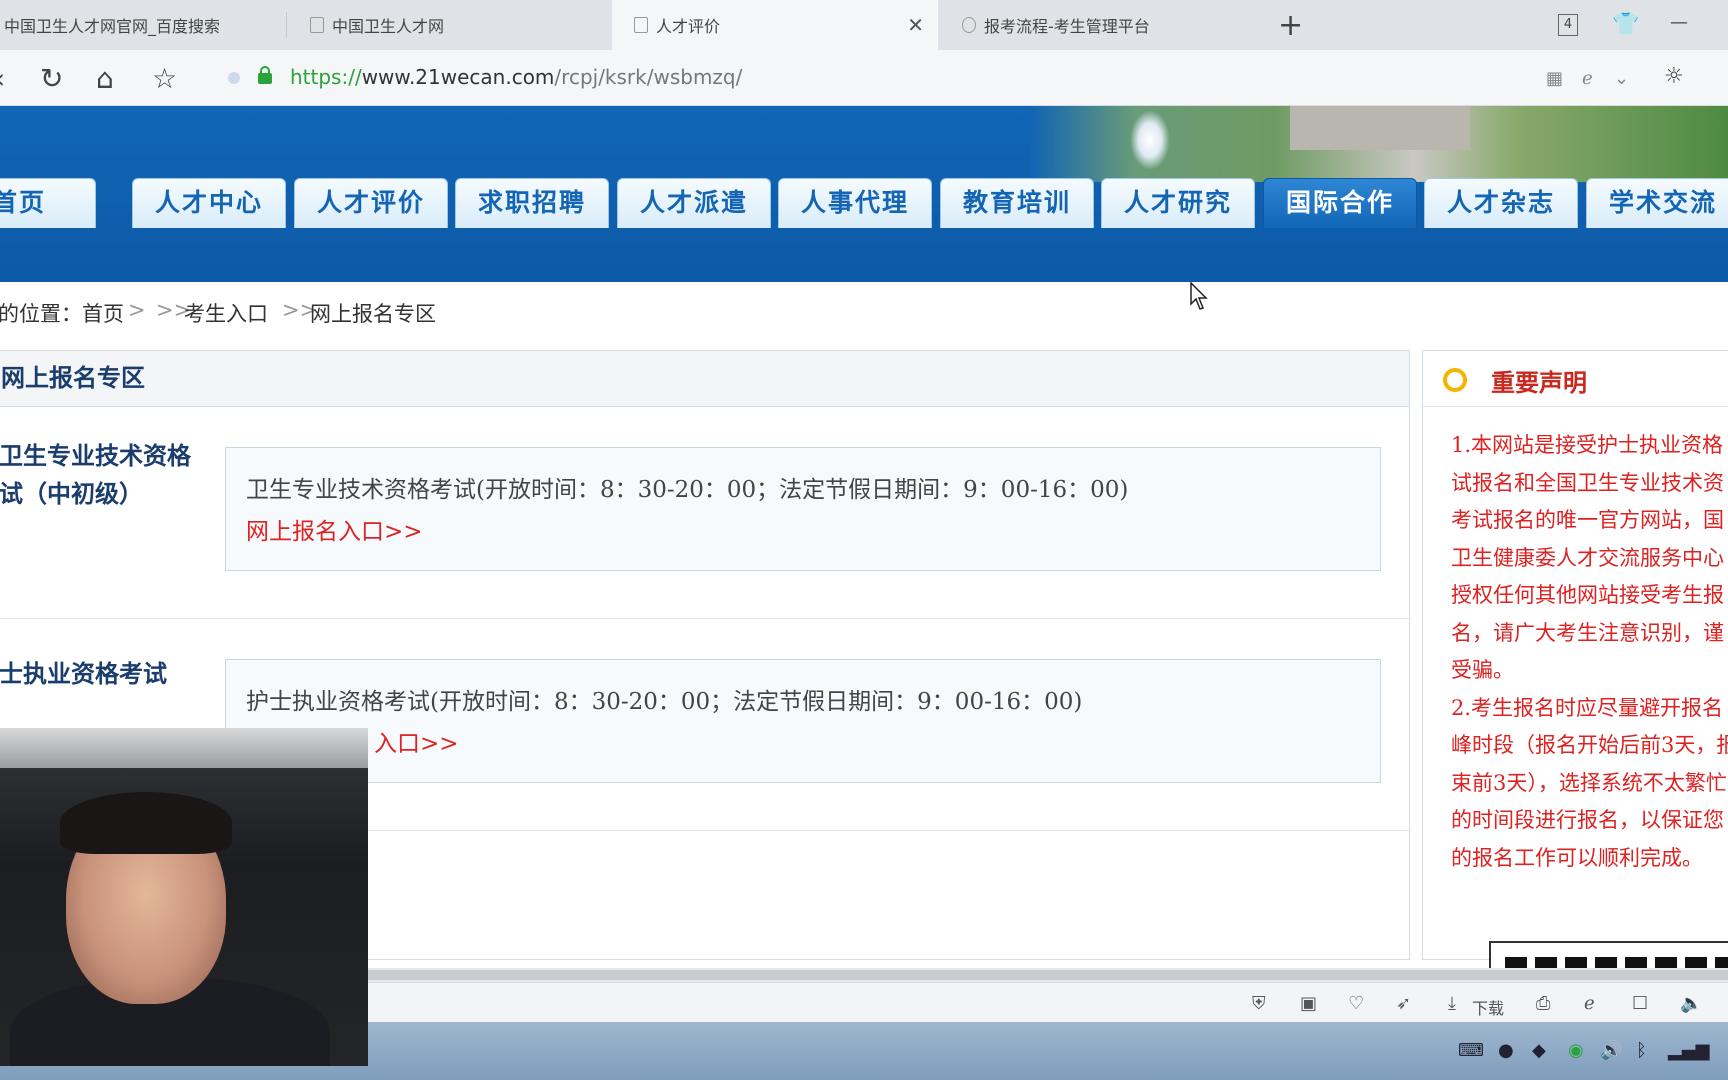  What do you see at coordinates (95, 475) in the screenshot?
I see `exam-name: 卫生专业技术资格 试（中初级）` at bounding box center [95, 475].